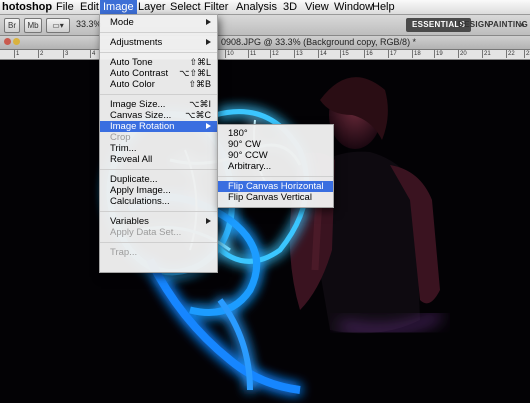 The height and width of the screenshot is (403, 530). Describe the element at coordinates (216, 7) in the screenshot. I see `menubar-filter: Filter` at that location.